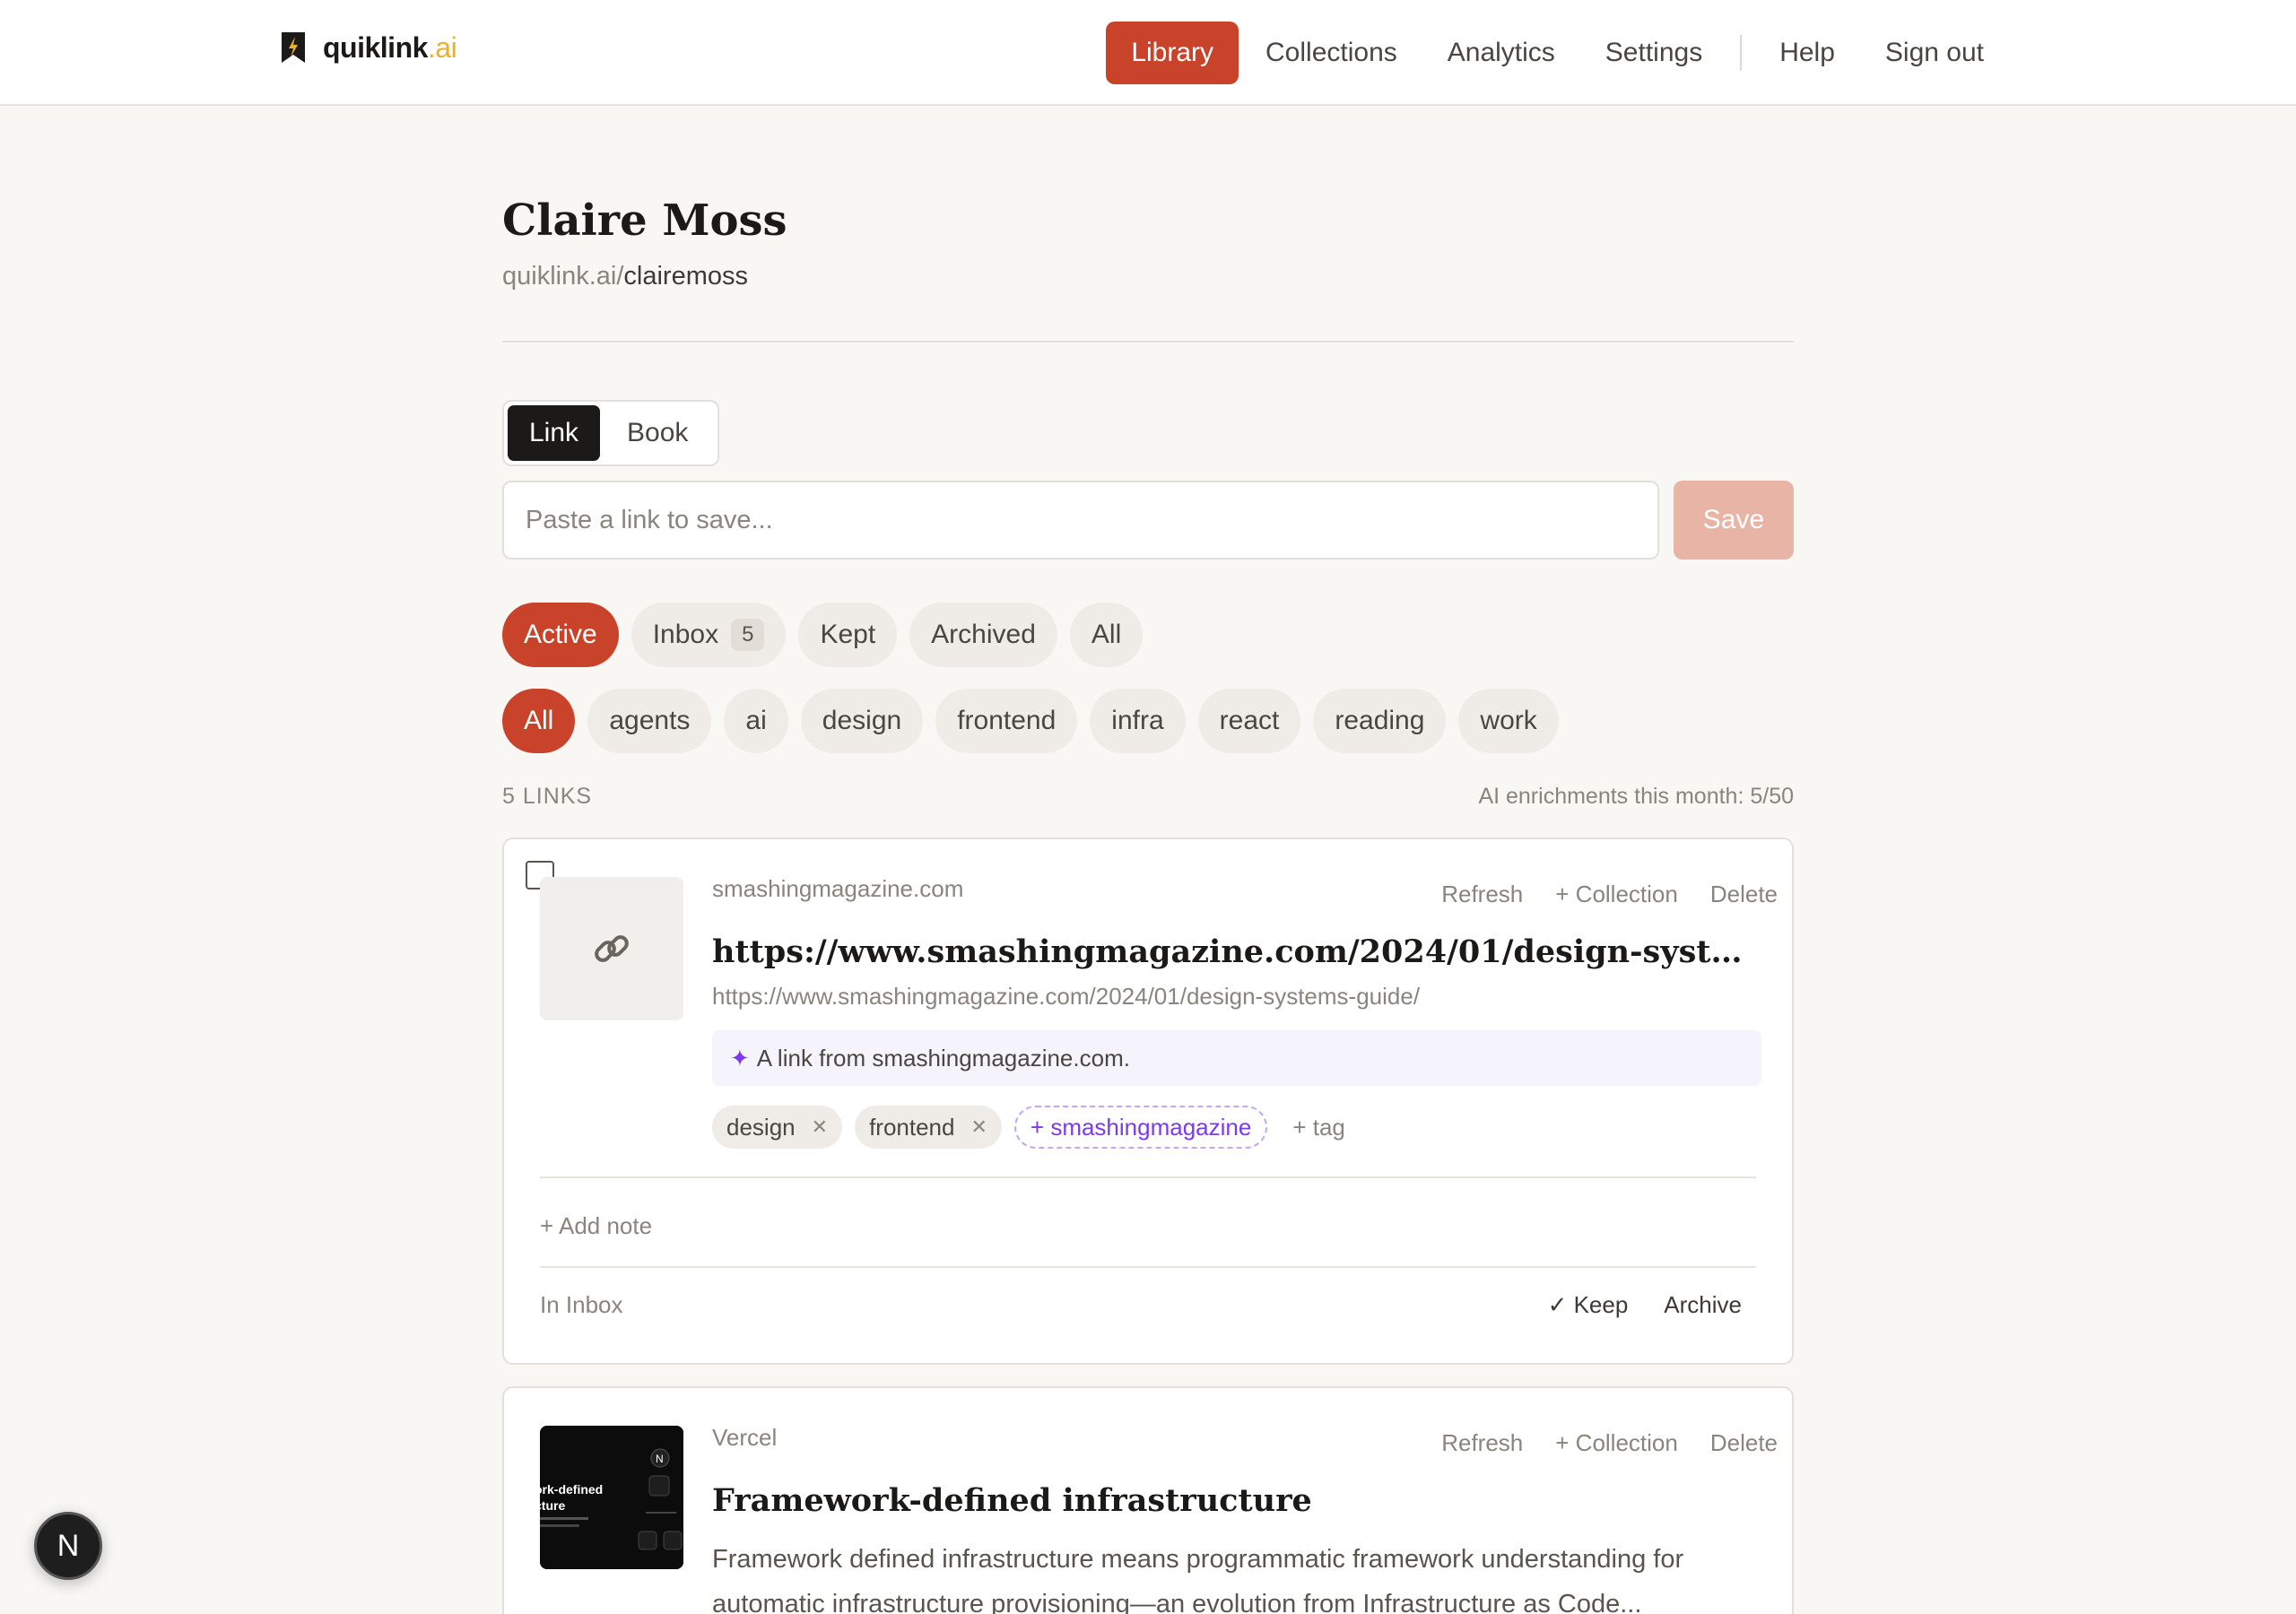 The height and width of the screenshot is (1614, 2296). I want to click on add-note-button: + Add note, so click(596, 1226).